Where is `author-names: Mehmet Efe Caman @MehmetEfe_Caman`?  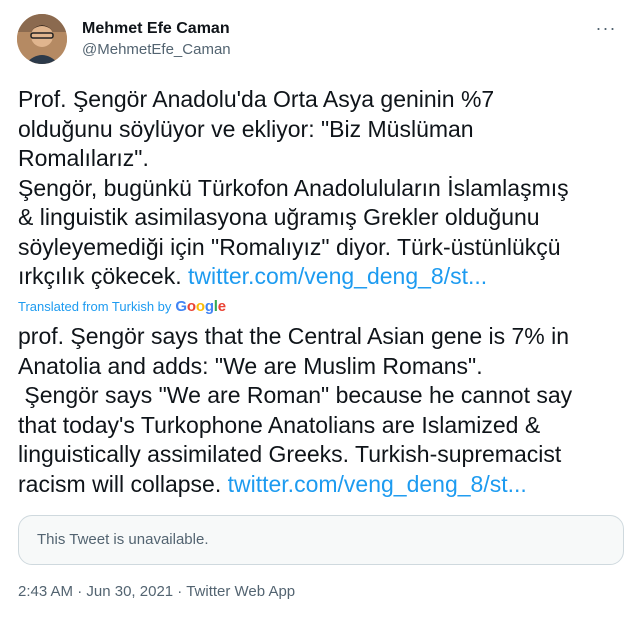
author-names: Mehmet Efe Caman @MehmetEfe_Caman is located at coordinates (156, 39).